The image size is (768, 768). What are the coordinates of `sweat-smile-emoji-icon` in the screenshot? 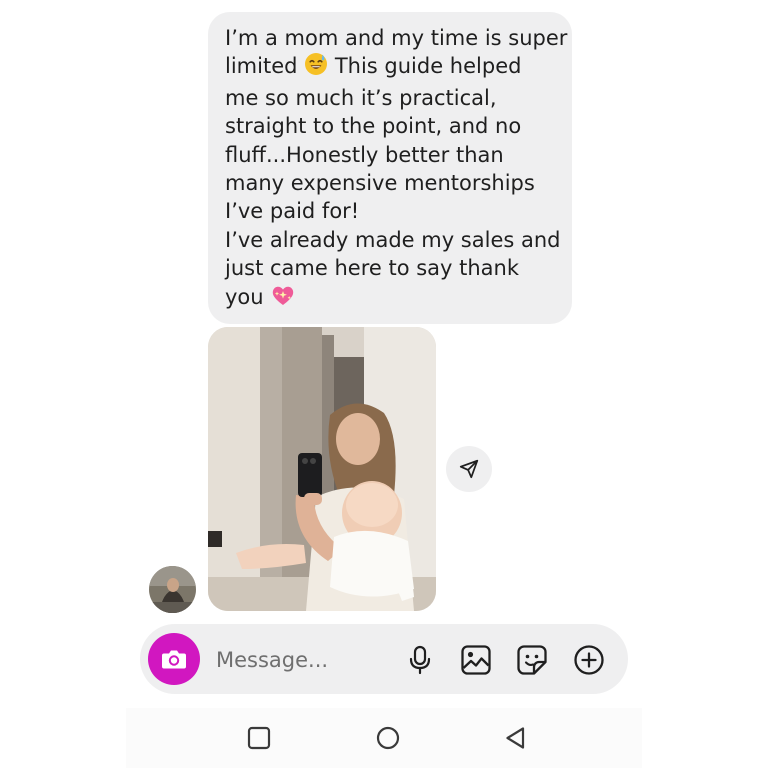 It's located at (316, 67).